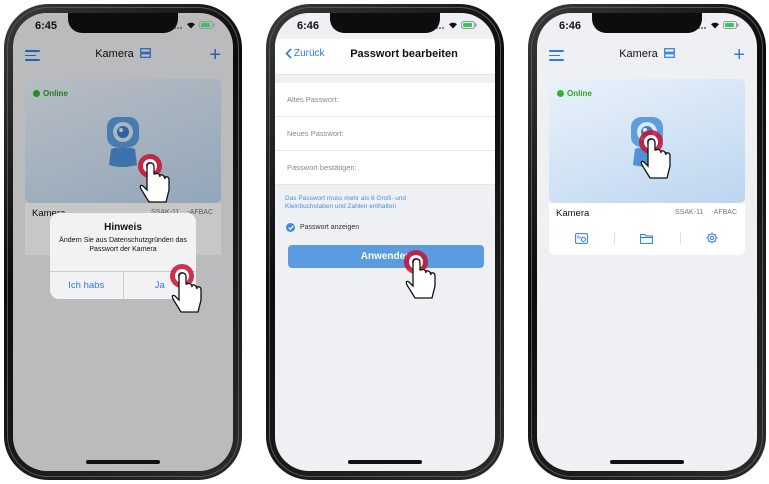  What do you see at coordinates (689, 212) in the screenshot?
I see `device-serial: SSAK-11` at bounding box center [689, 212].